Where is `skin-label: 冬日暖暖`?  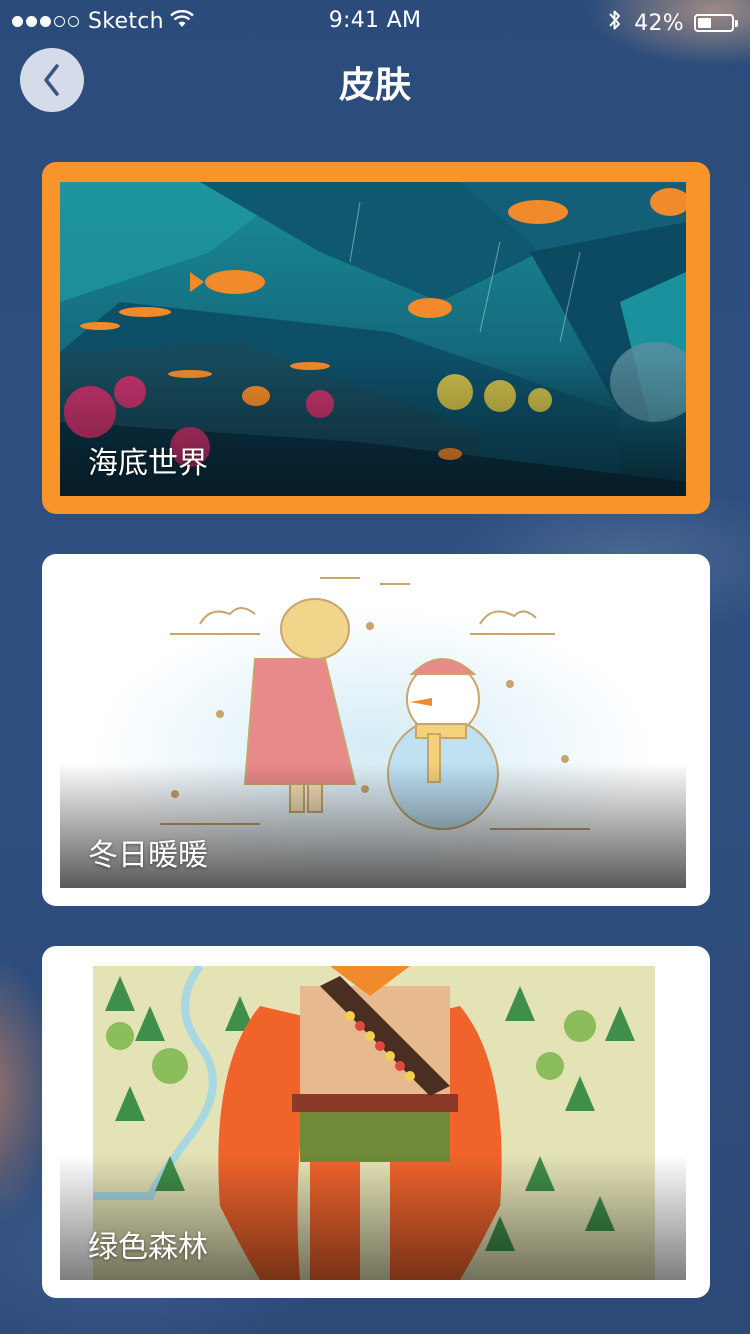 skin-label: 冬日暖暖 is located at coordinates (148, 855).